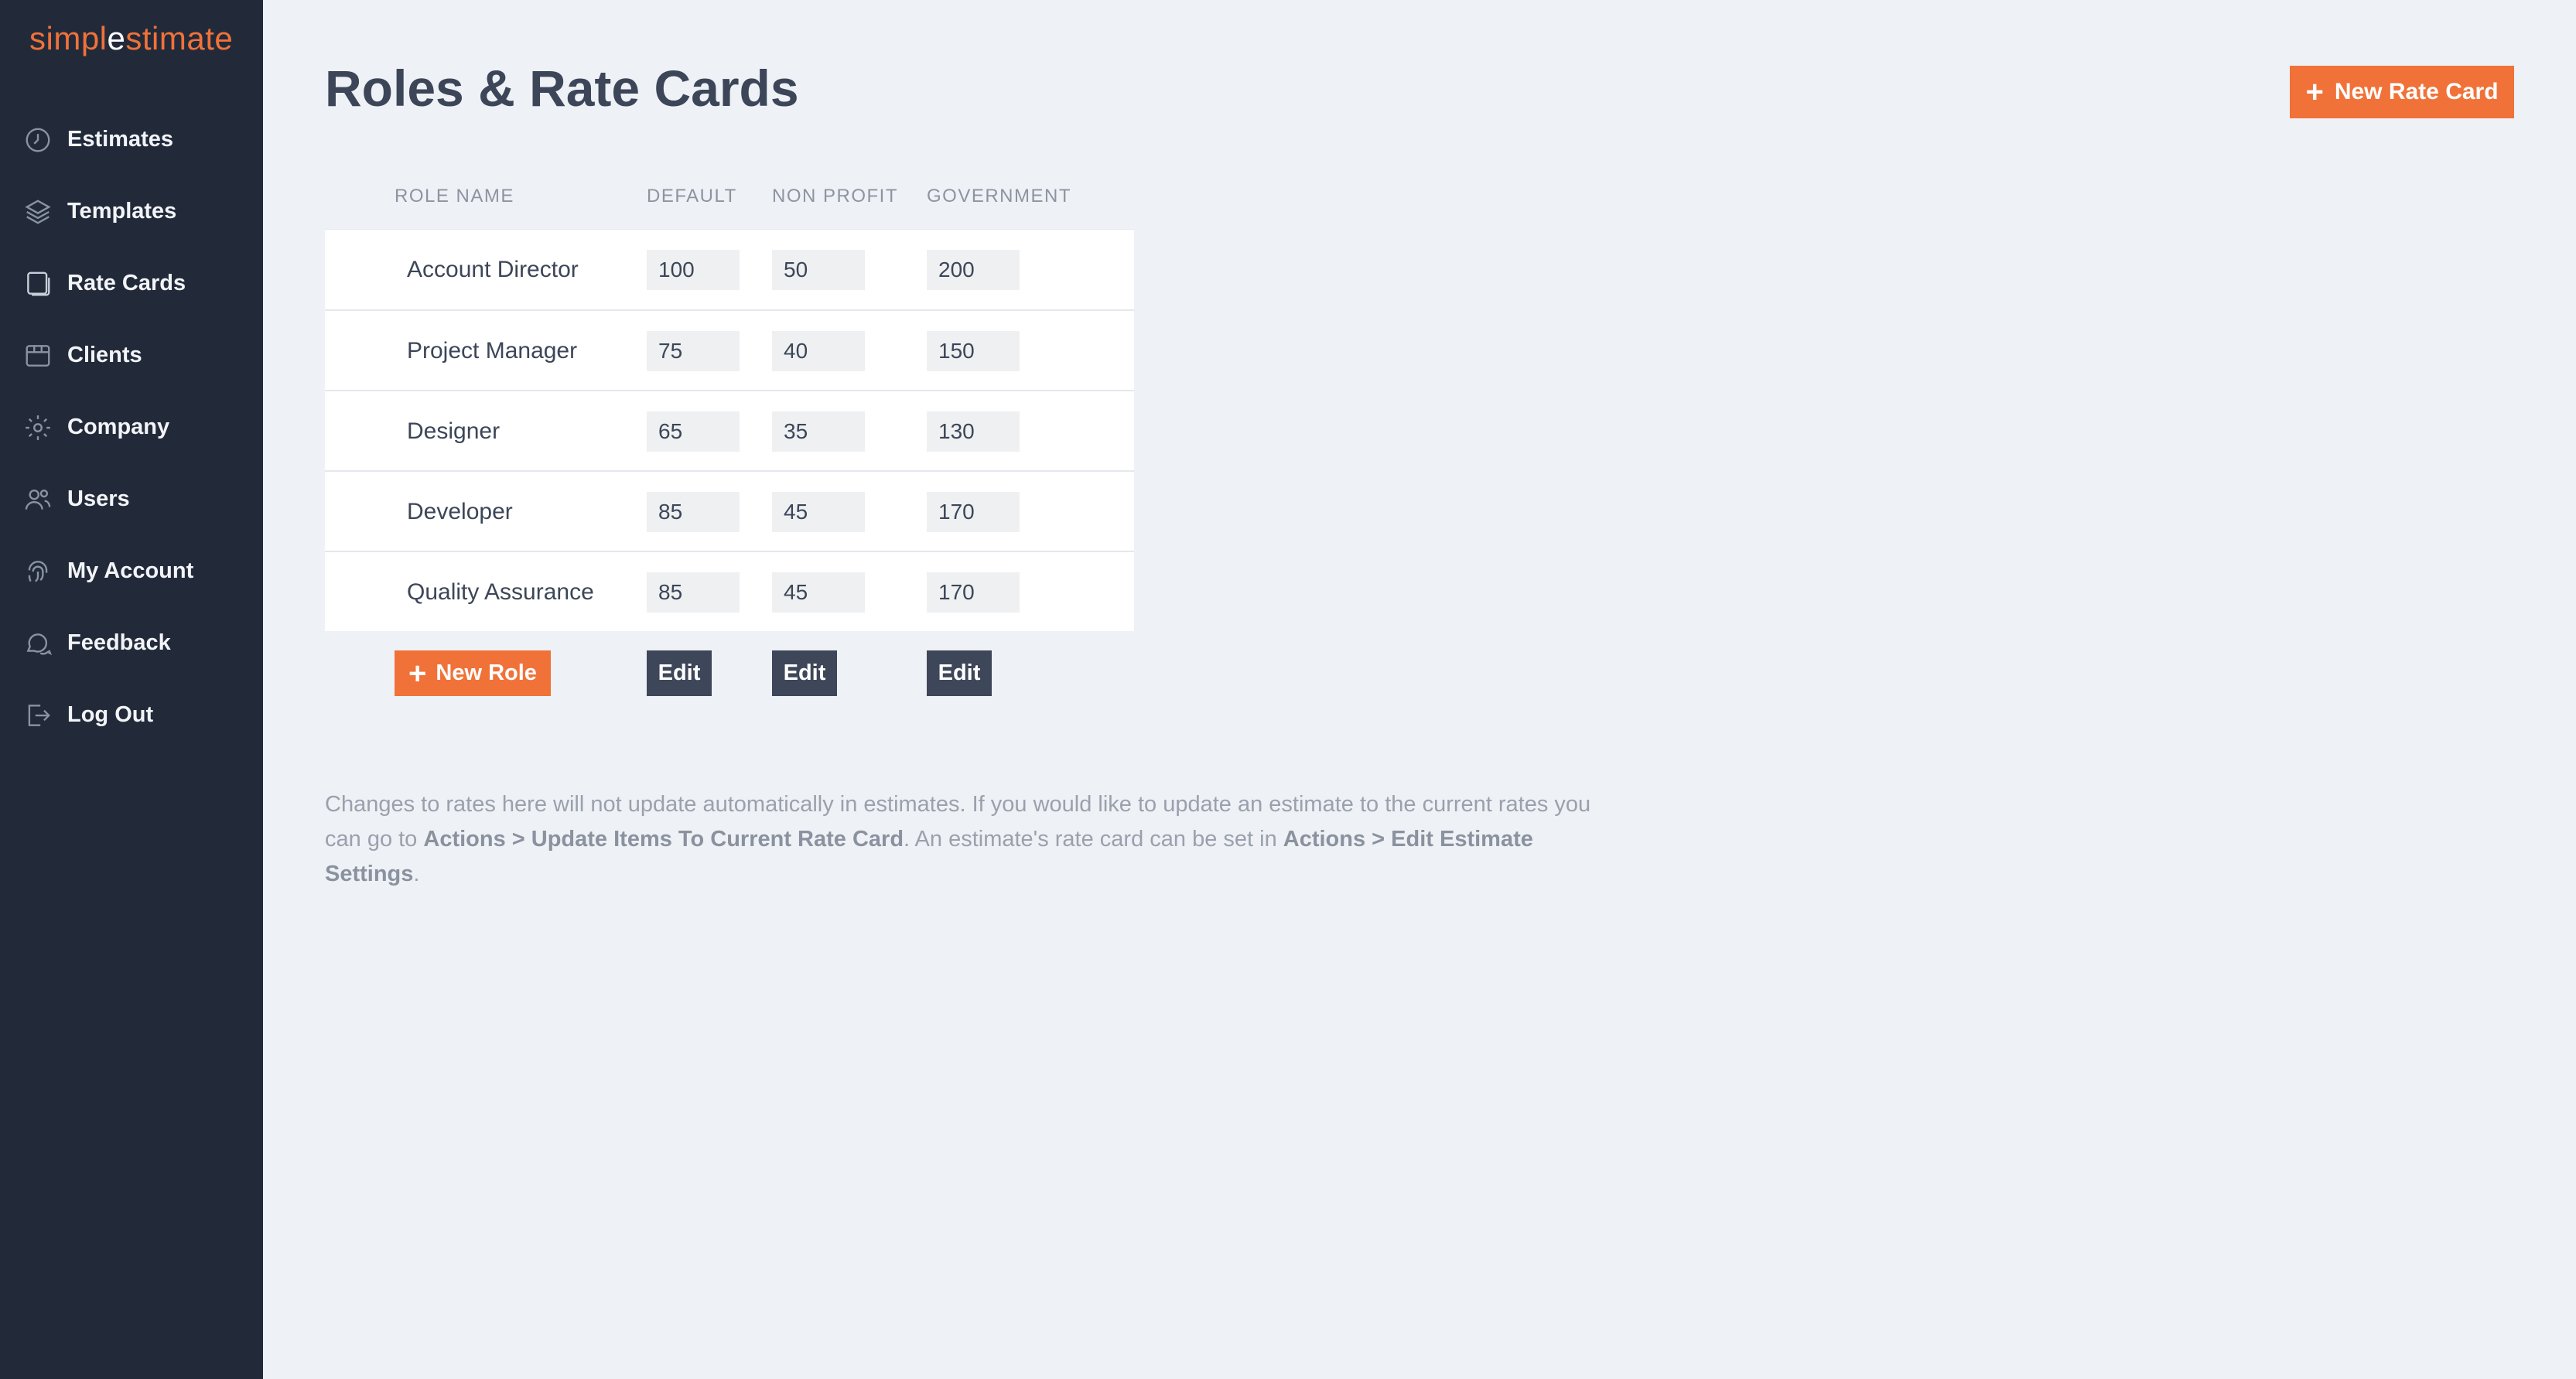 Image resolution: width=2576 pixels, height=1379 pixels. Describe the element at coordinates (38, 212) in the screenshot. I see `layers-icon` at that location.